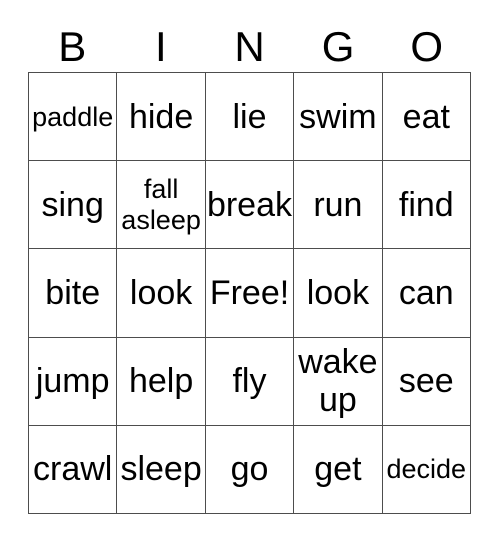 The image size is (500, 544). I want to click on bingo-cell-label: wake up, so click(338, 381).